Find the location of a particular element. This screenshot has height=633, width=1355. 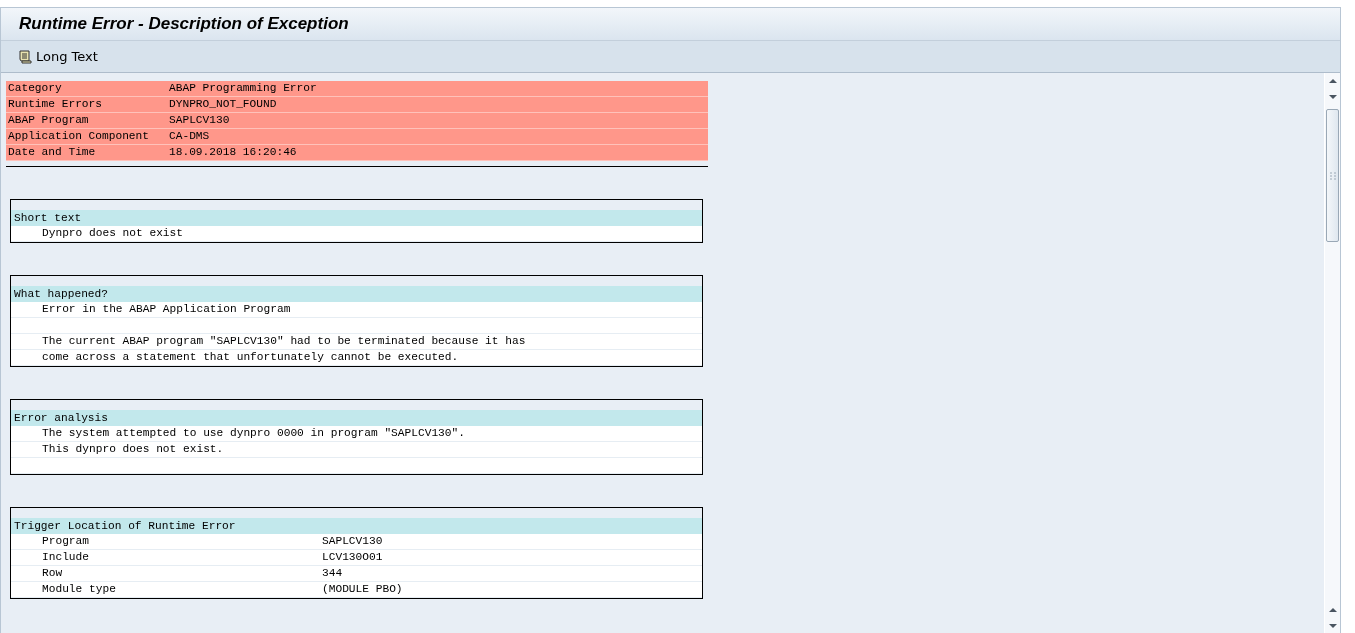

text-line: This dynpro does not exist. is located at coordinates (133, 449).